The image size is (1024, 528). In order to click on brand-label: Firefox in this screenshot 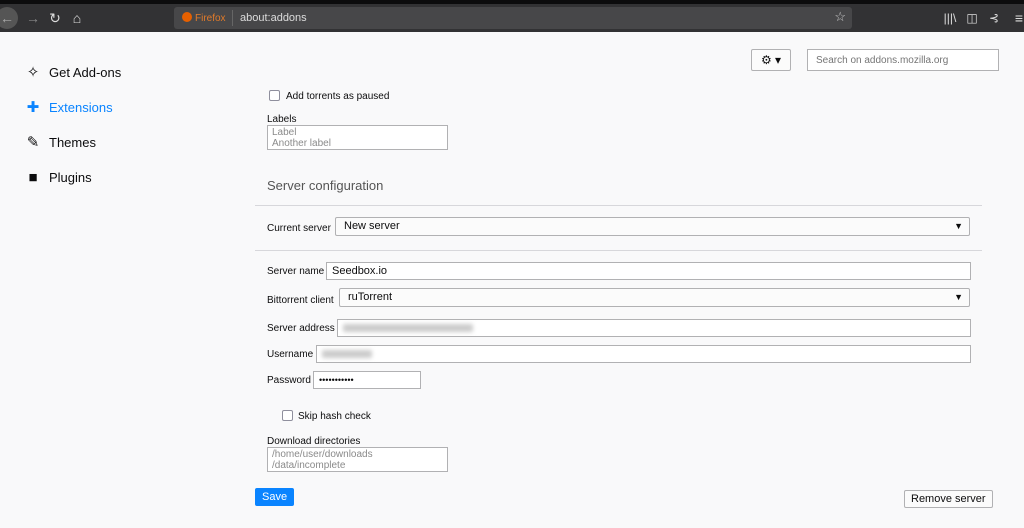, I will do `click(210, 18)`.